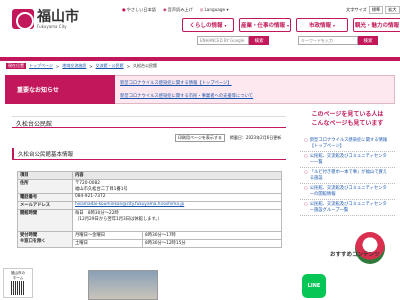 The image size is (400, 300). Describe the element at coordinates (208, 25) in the screenshot. I see `nav-living: くらしの情報 ▾` at that location.